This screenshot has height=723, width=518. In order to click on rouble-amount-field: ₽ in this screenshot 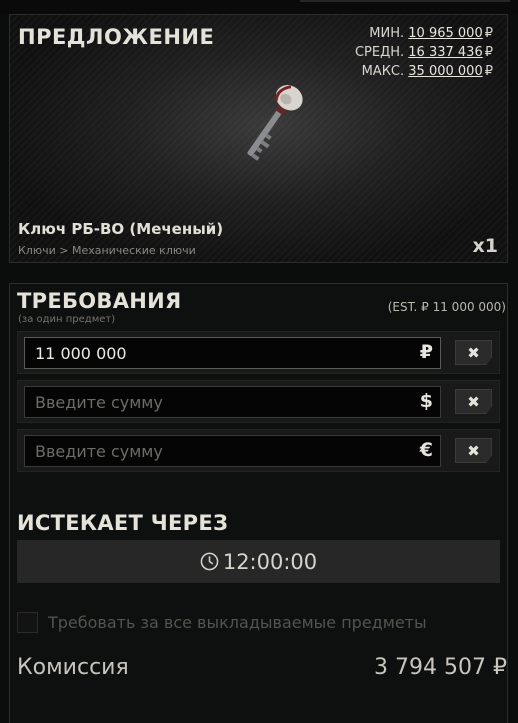, I will do `click(232, 353)`.